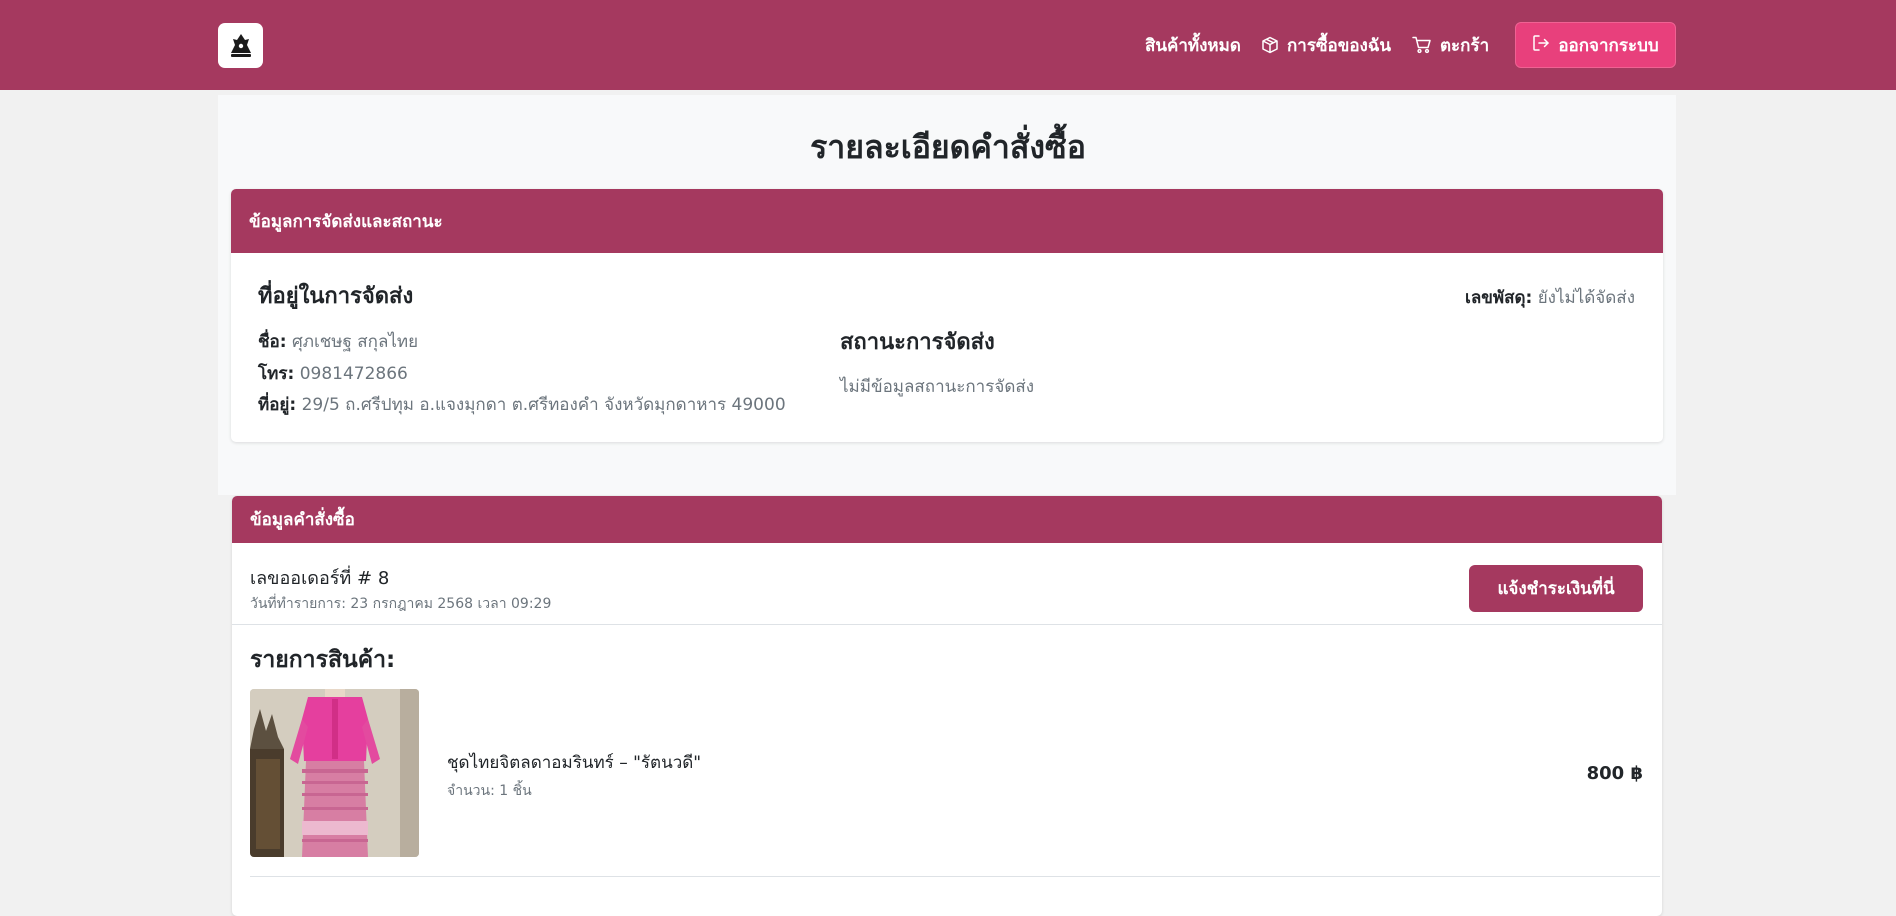  What do you see at coordinates (574, 762) in the screenshot?
I see `product-name: ชุดไทยจิตลดาอมรินทร์ – "รัตนวดี"` at bounding box center [574, 762].